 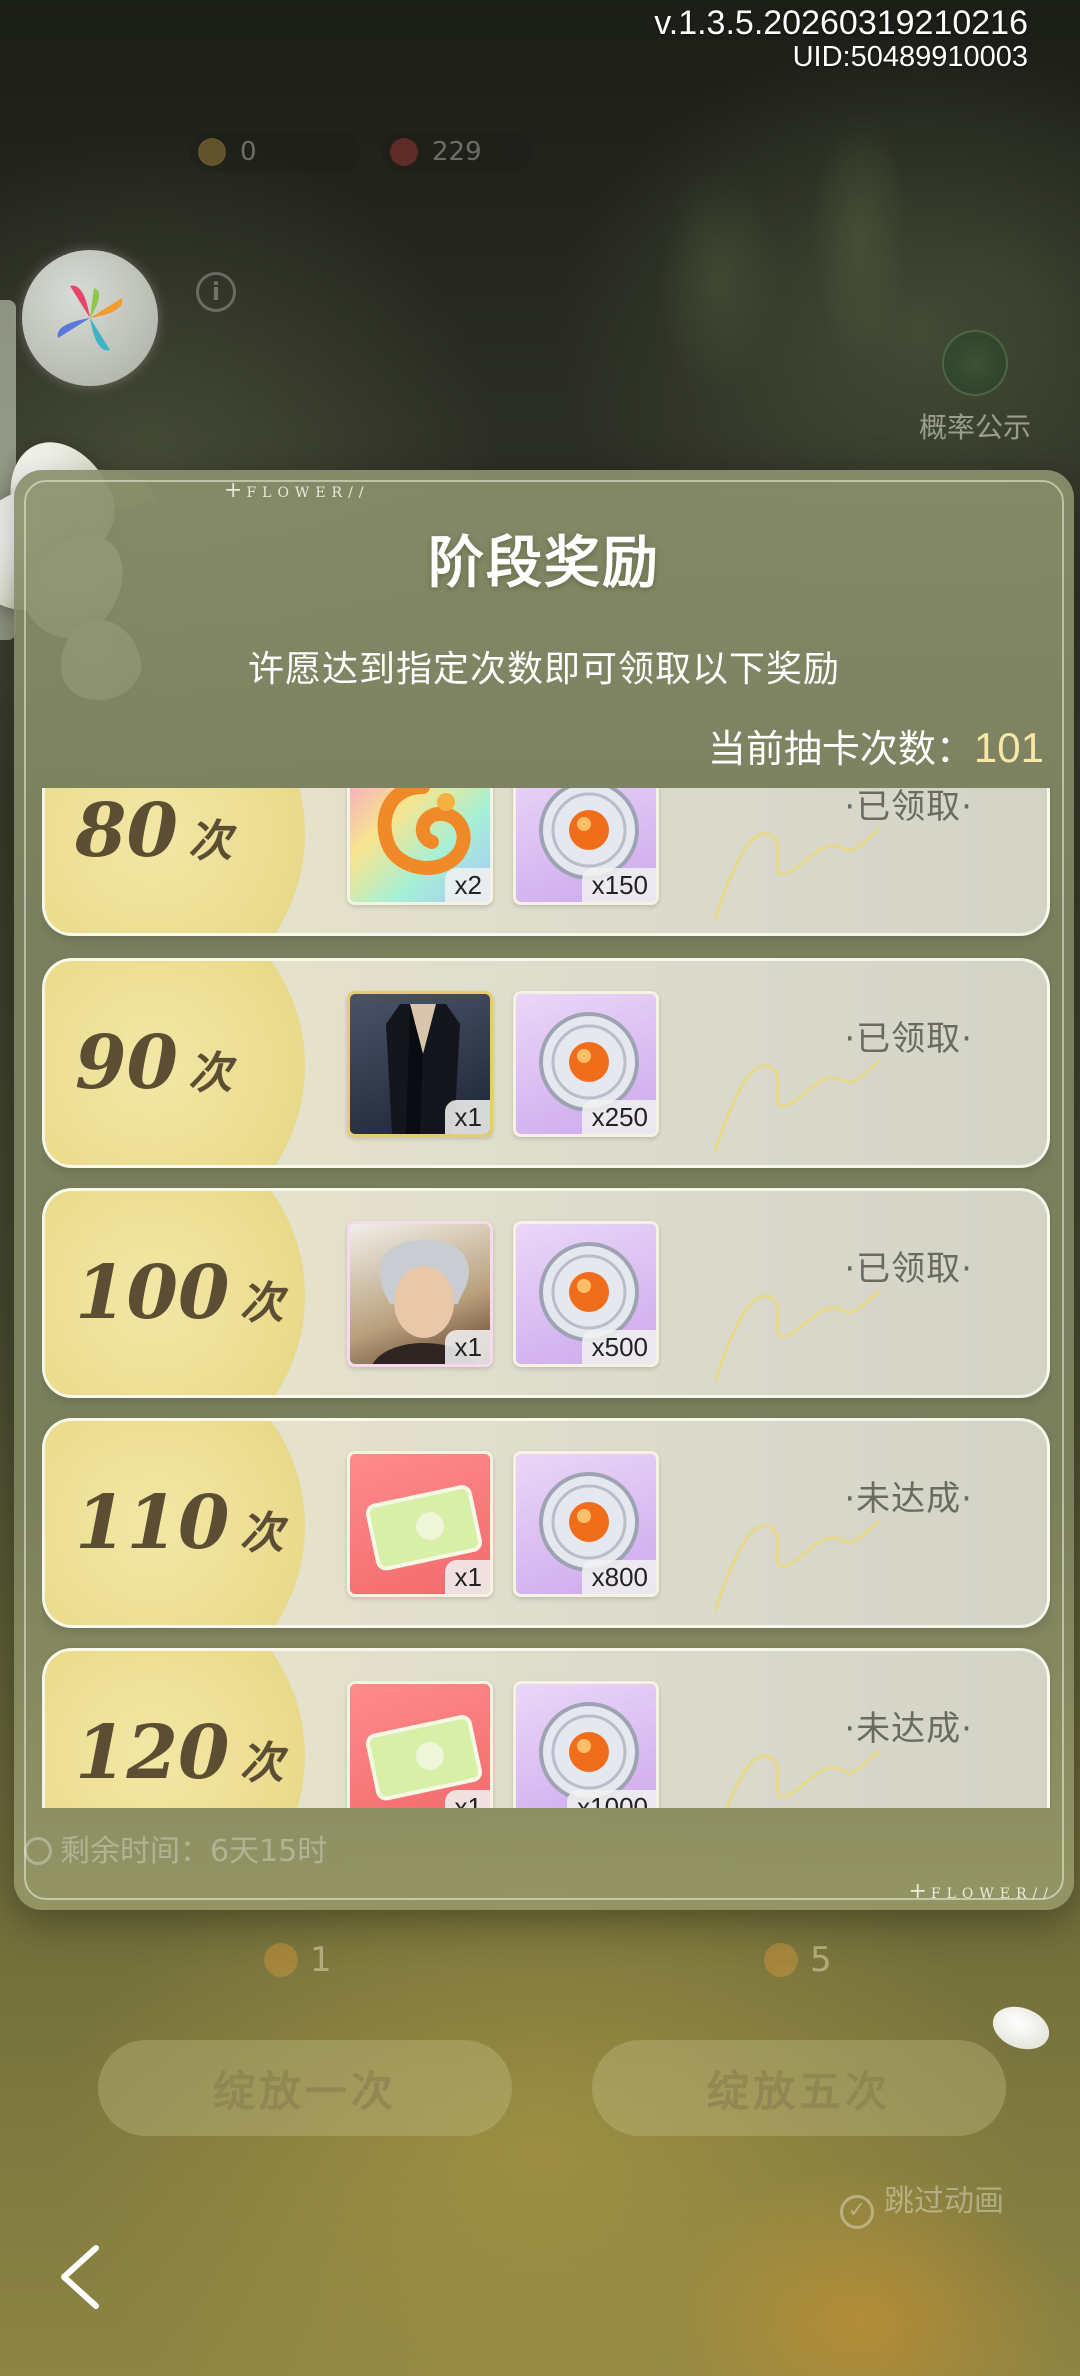 I want to click on currency-pill-coins: 0, so click(x=275, y=152).